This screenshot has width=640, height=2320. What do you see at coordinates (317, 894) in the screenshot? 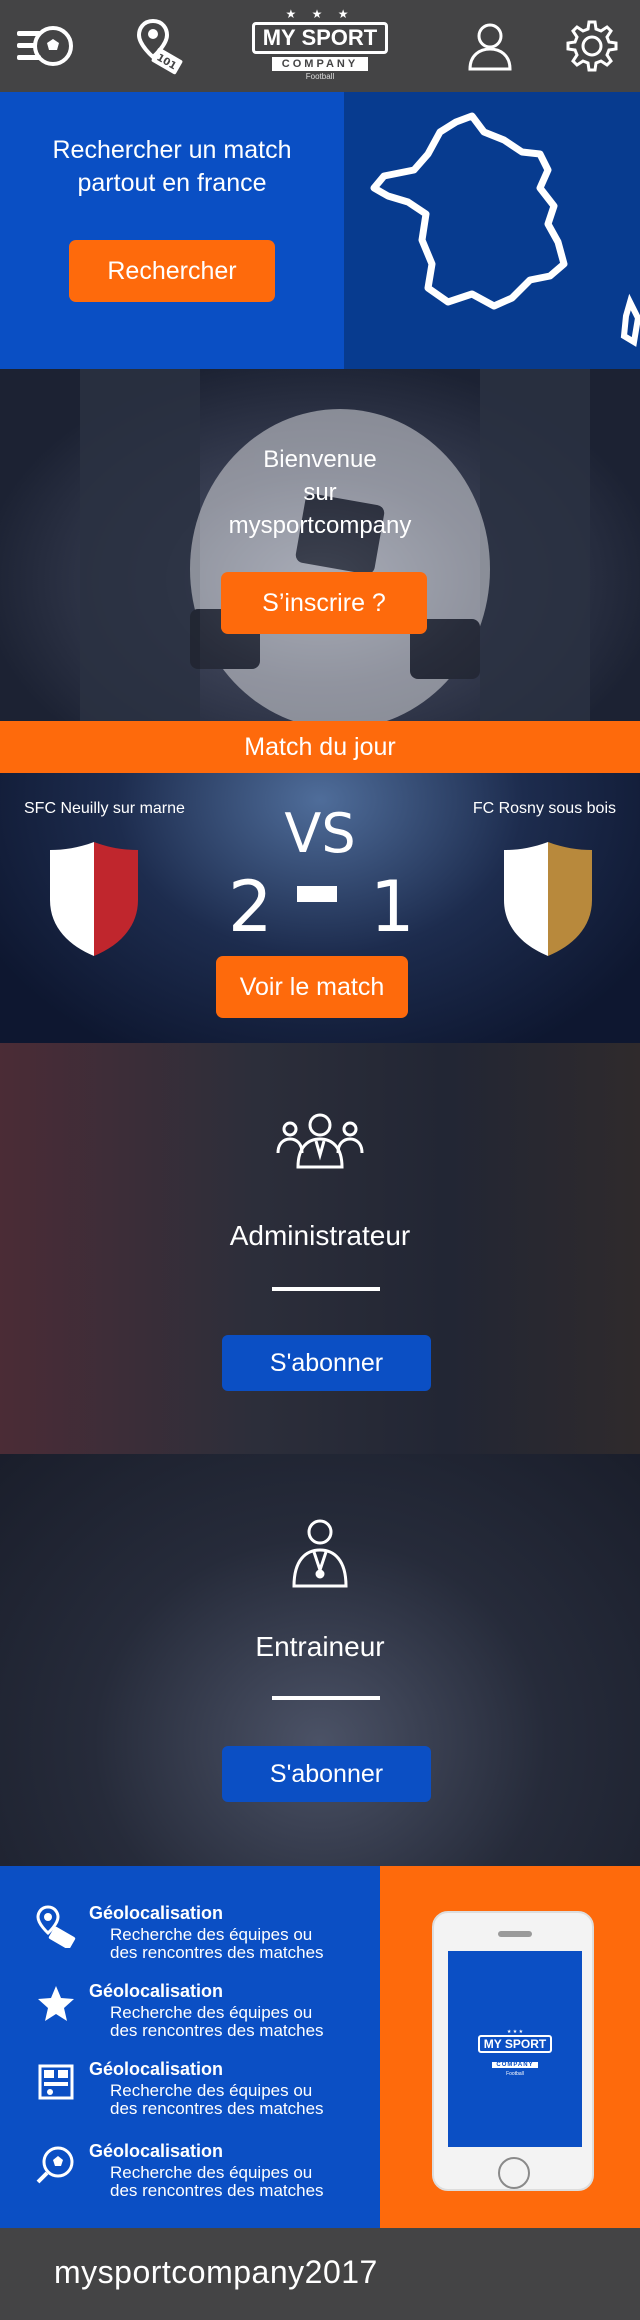
I see `score-separator` at bounding box center [317, 894].